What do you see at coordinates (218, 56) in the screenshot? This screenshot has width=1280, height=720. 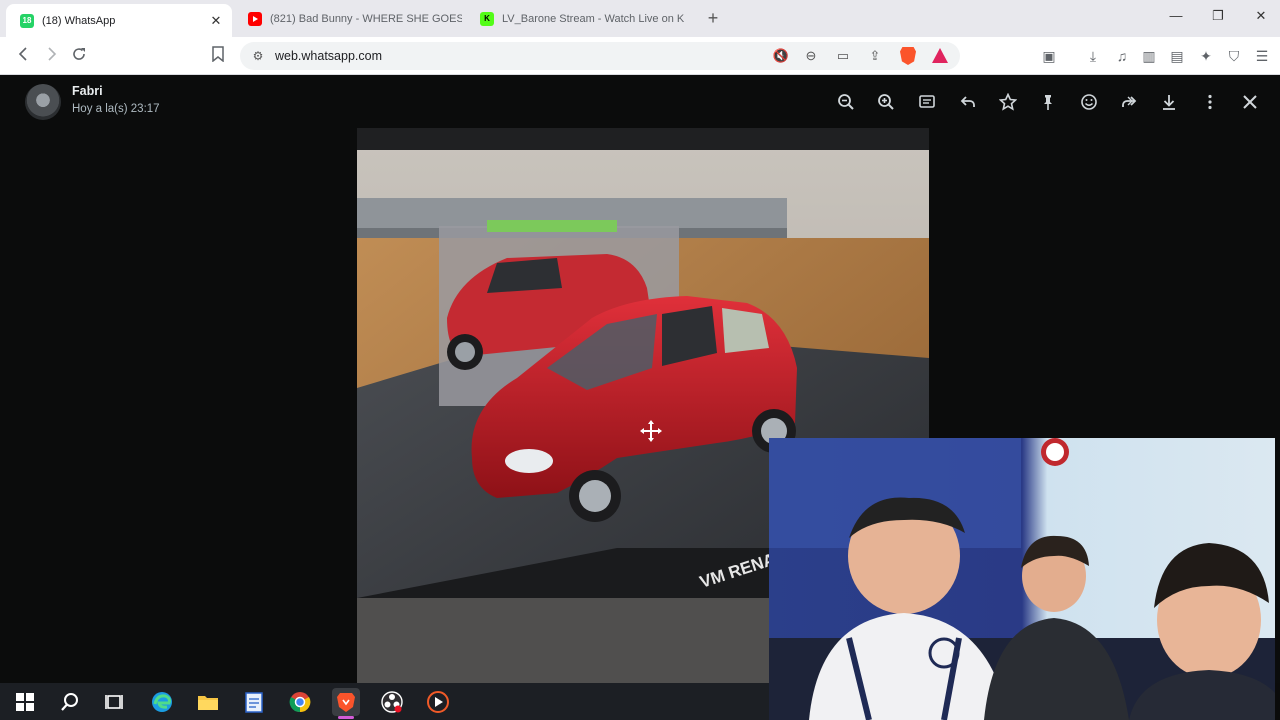 I see `bookmark-icon` at bounding box center [218, 56].